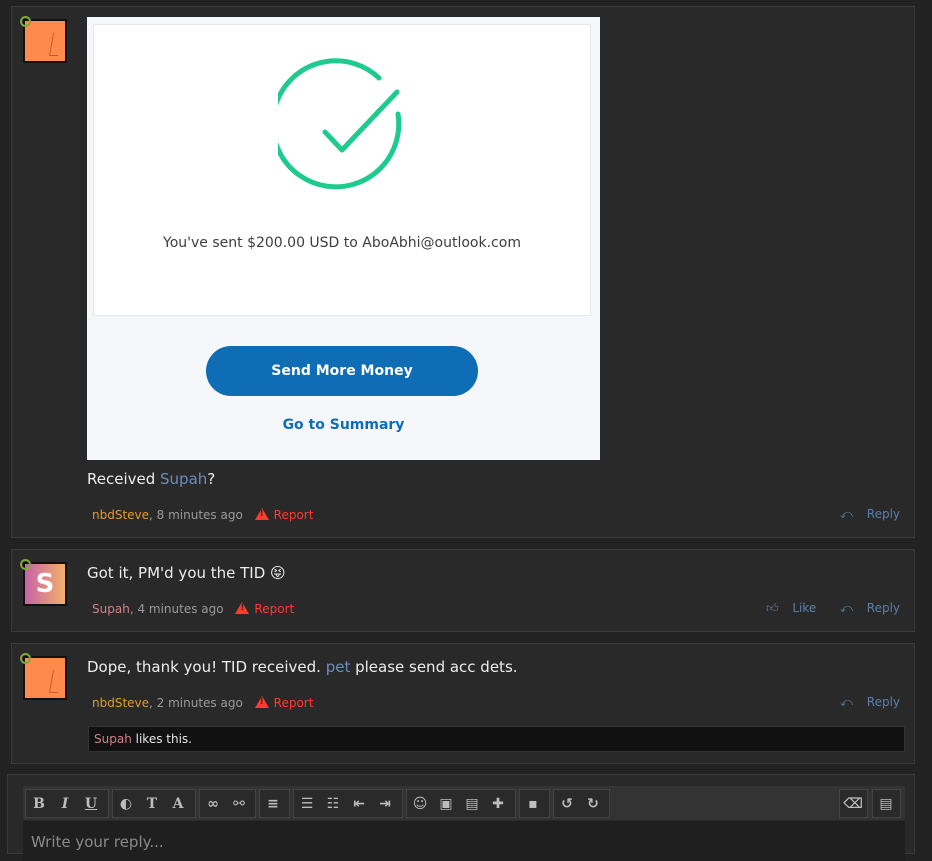  What do you see at coordinates (39, 803) in the screenshot?
I see `bold-icon: B` at bounding box center [39, 803].